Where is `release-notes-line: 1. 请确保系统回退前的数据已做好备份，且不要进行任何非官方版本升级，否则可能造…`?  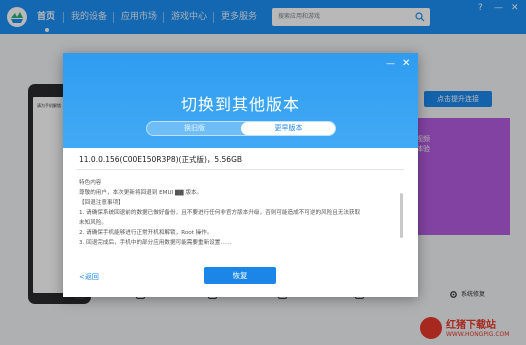 release-notes-line: 1. 请确保系统回退前的数据已做好备份，且不要进行任何非官方版本升级，否则可能造… is located at coordinates (220, 213).